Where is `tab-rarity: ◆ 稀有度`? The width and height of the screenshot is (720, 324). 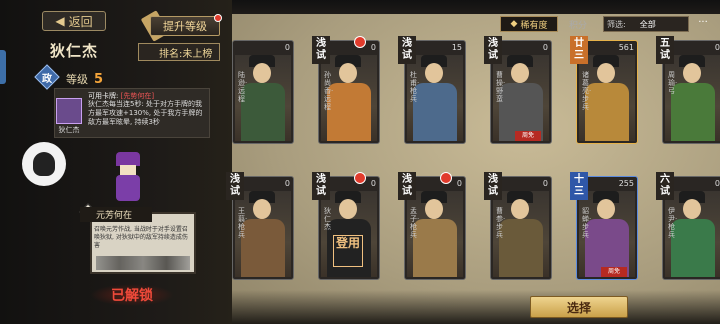
tab-rarity: ◆ 稀有度 is located at coordinates (529, 24).